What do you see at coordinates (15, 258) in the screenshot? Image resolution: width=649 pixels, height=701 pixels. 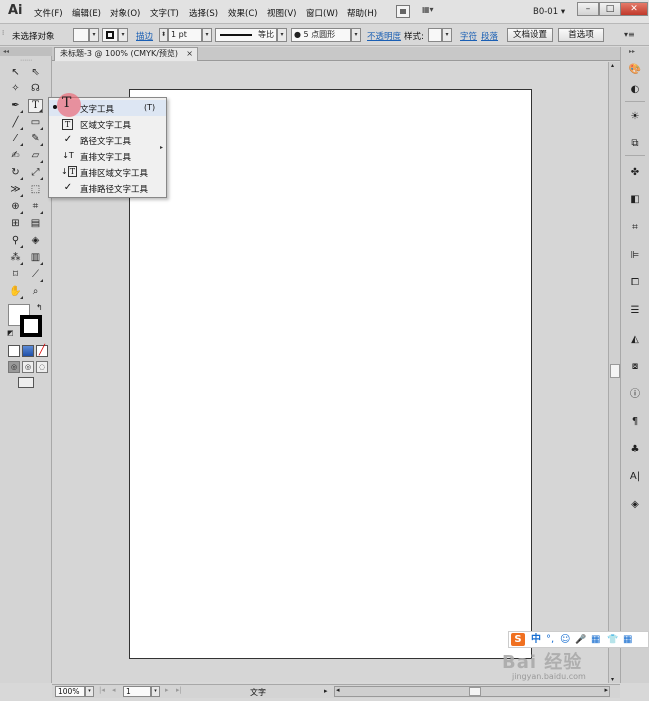 I see `symbol-sprayer-tool-icon: ⁂` at bounding box center [15, 258].